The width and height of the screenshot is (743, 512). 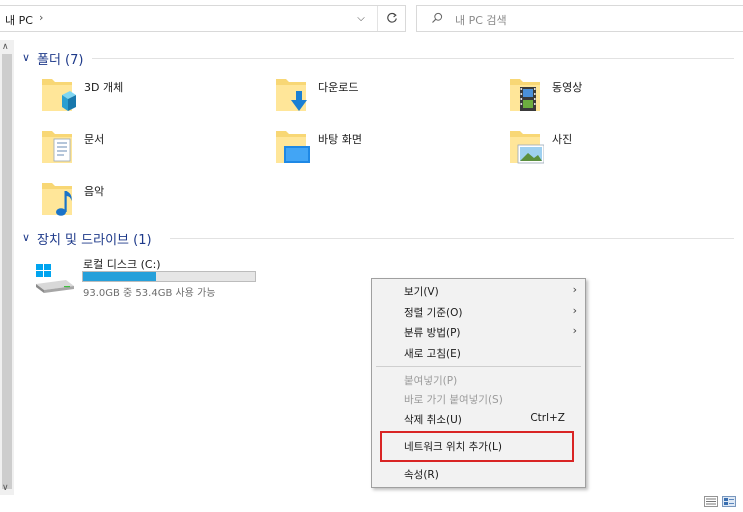 I want to click on search-placeholder: 내 PC 검색, so click(x=481, y=20).